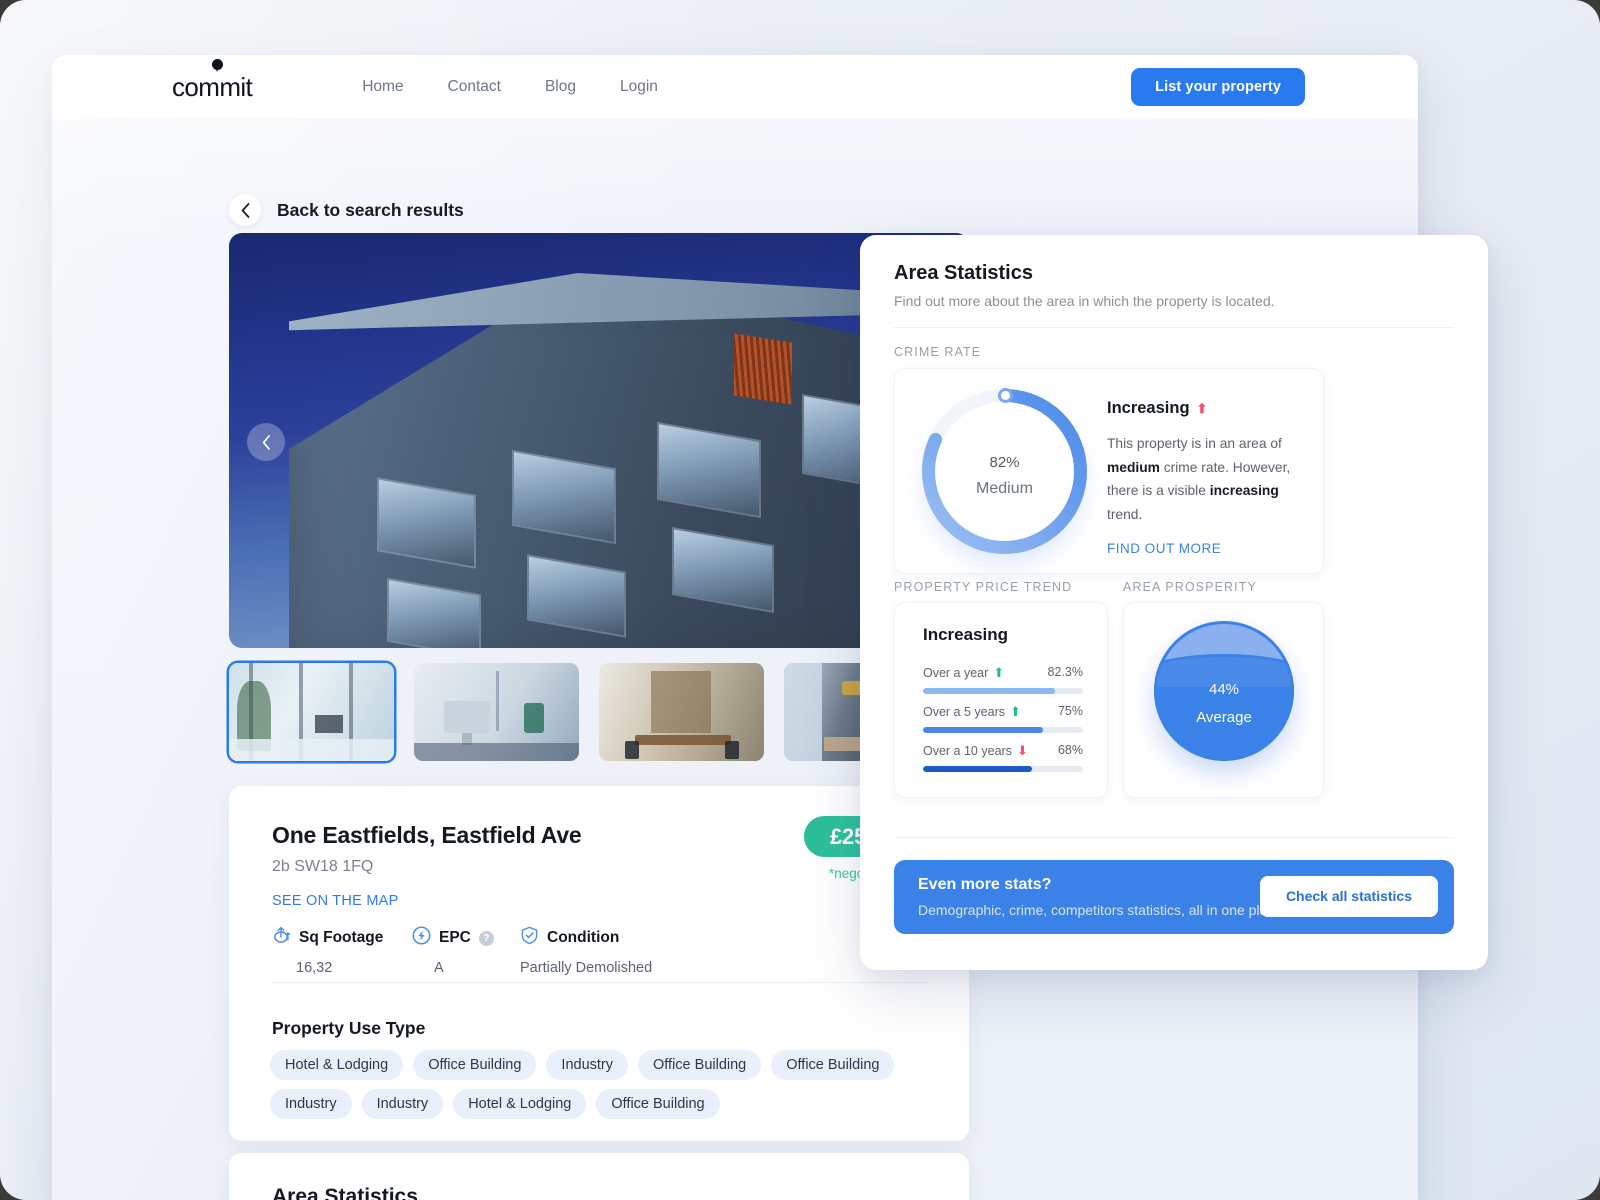  I want to click on building-accent-shape, so click(763, 369).